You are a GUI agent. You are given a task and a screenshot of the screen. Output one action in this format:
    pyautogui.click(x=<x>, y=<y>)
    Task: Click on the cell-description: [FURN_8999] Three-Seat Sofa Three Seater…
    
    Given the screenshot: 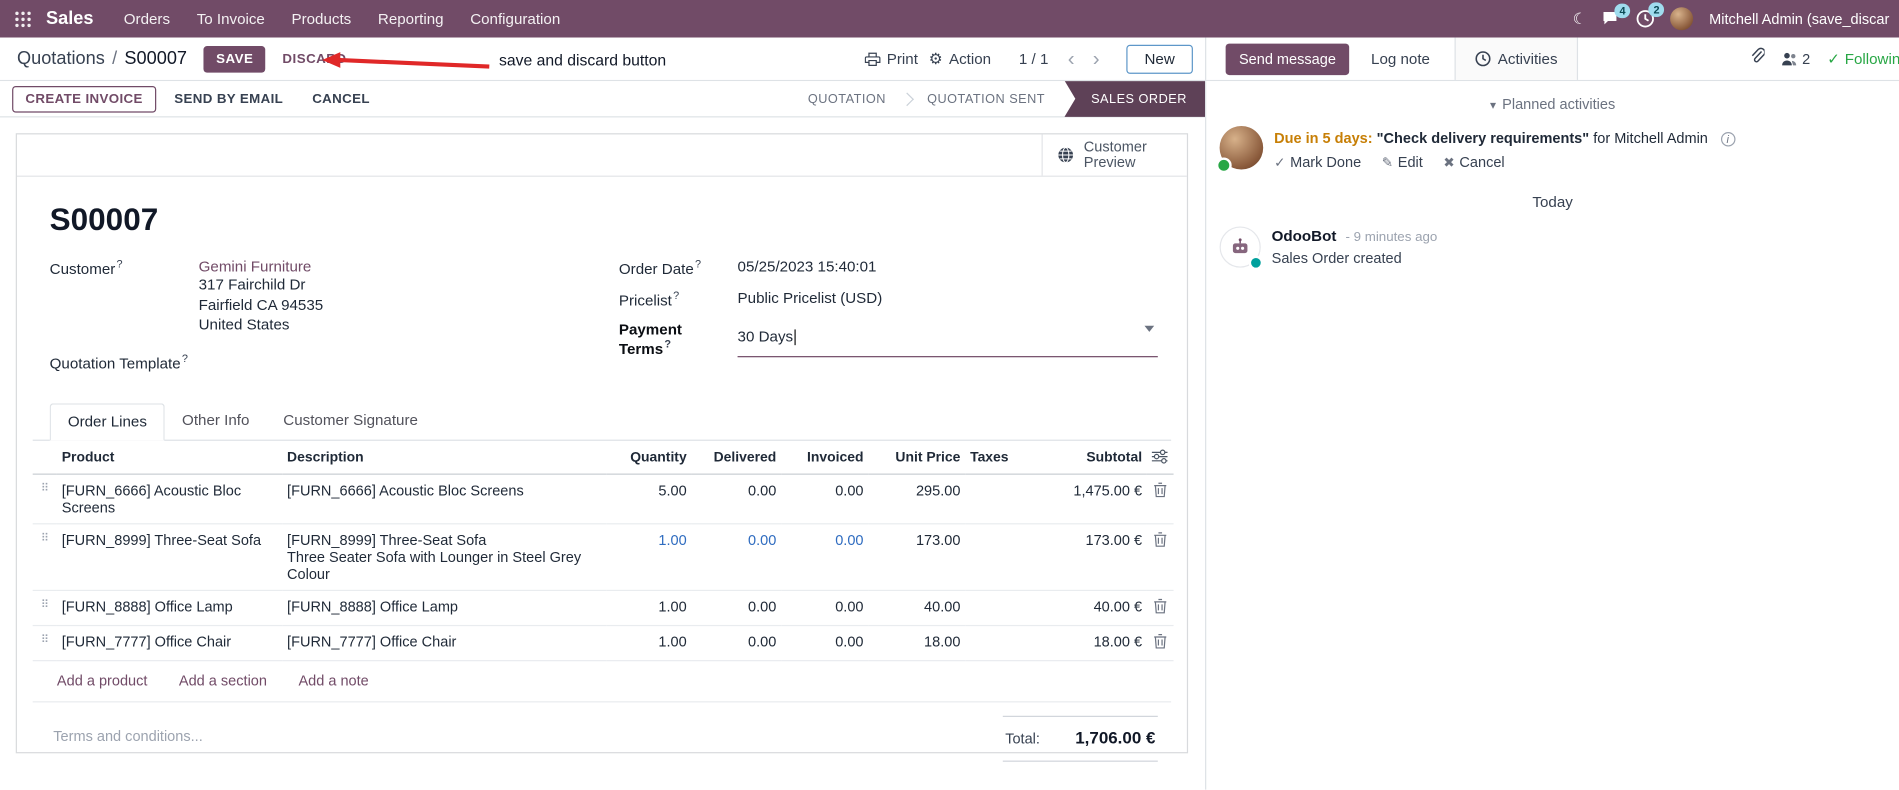 What is the action you would take?
    pyautogui.click(x=444, y=557)
    